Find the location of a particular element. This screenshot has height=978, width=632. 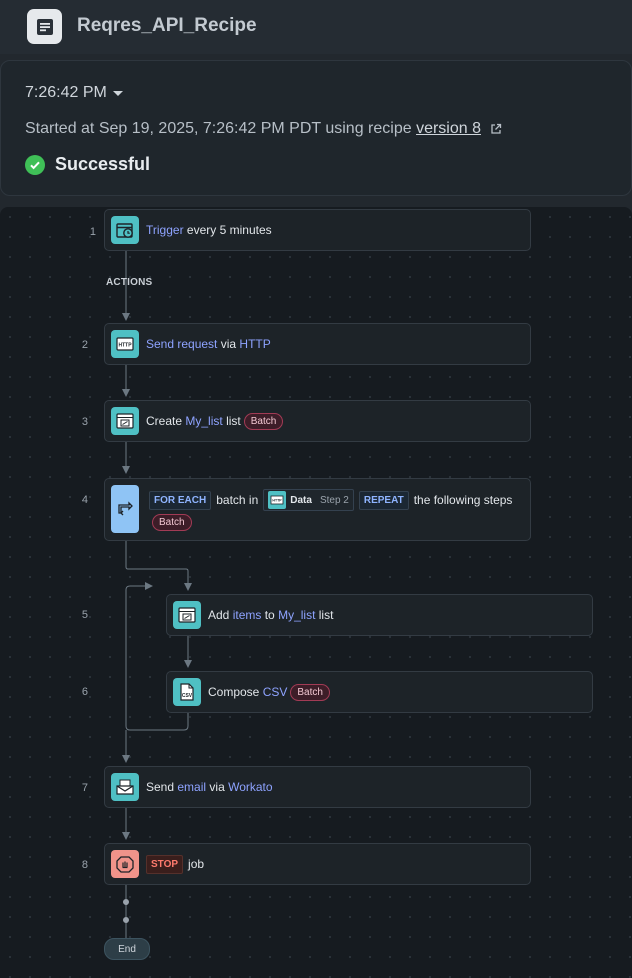

data-pill-step: Step 2 is located at coordinates (334, 500).